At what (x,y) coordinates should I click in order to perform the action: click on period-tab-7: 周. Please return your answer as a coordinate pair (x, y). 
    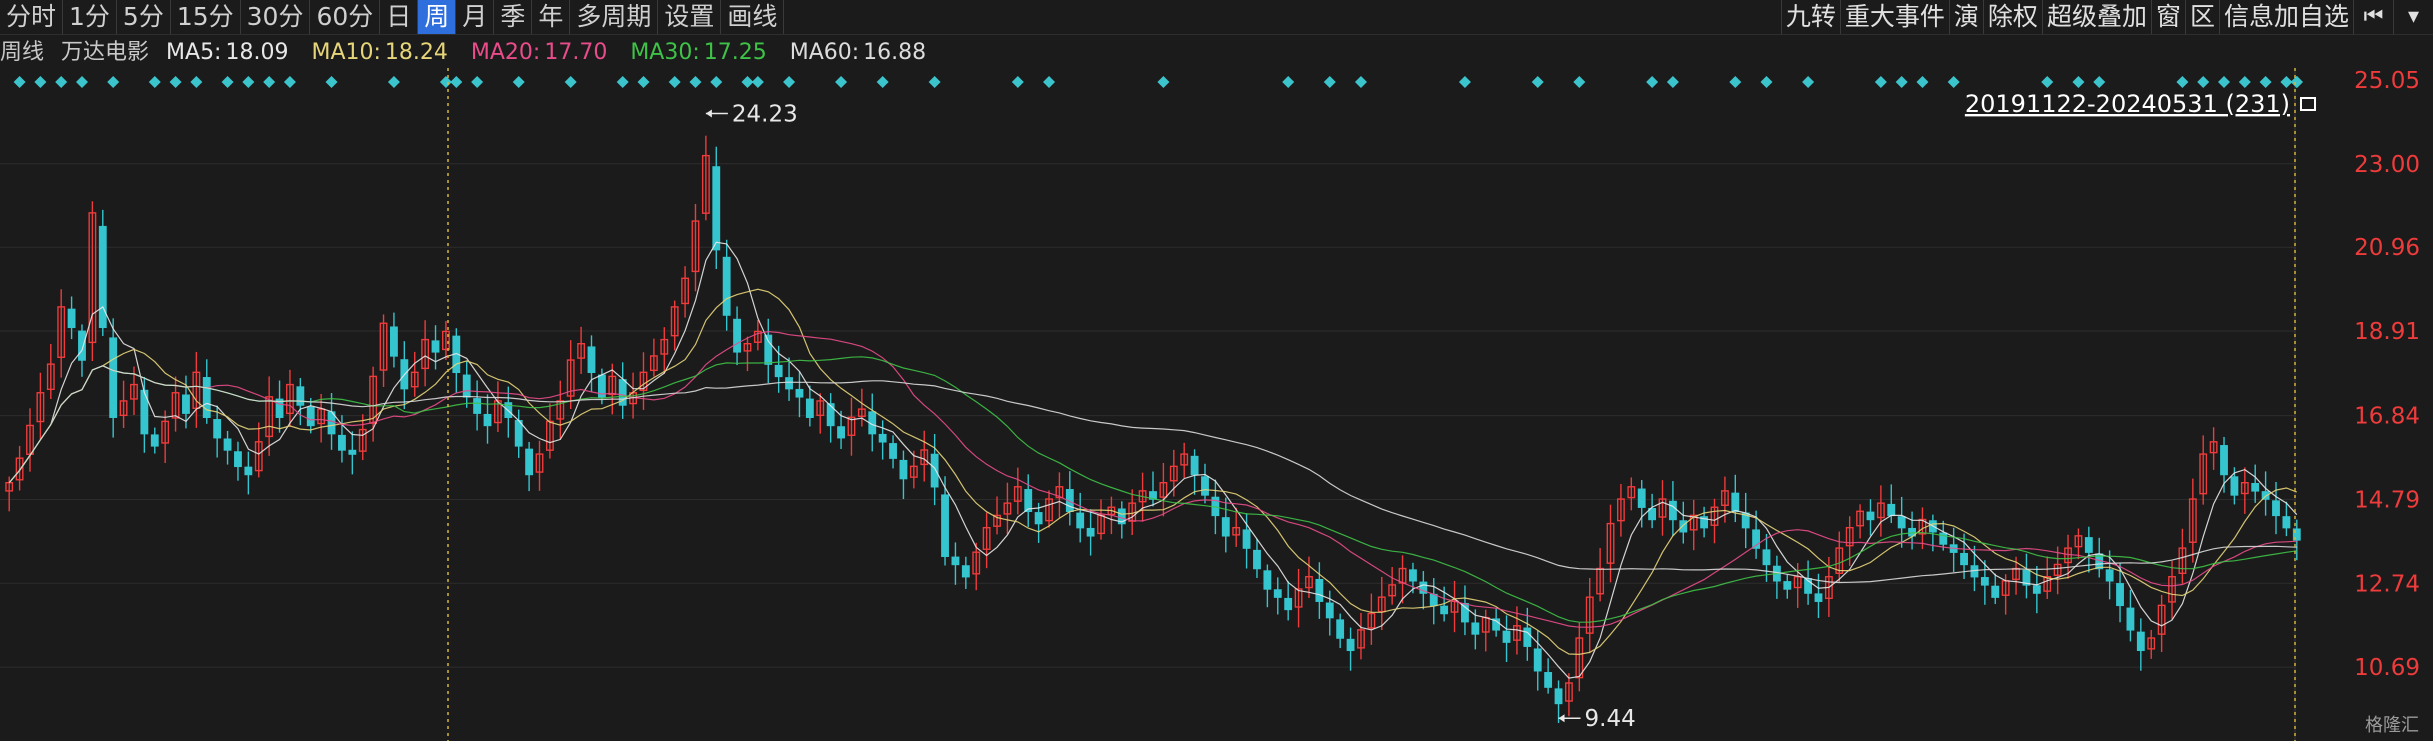
    Looking at the image, I should click on (437, 17).